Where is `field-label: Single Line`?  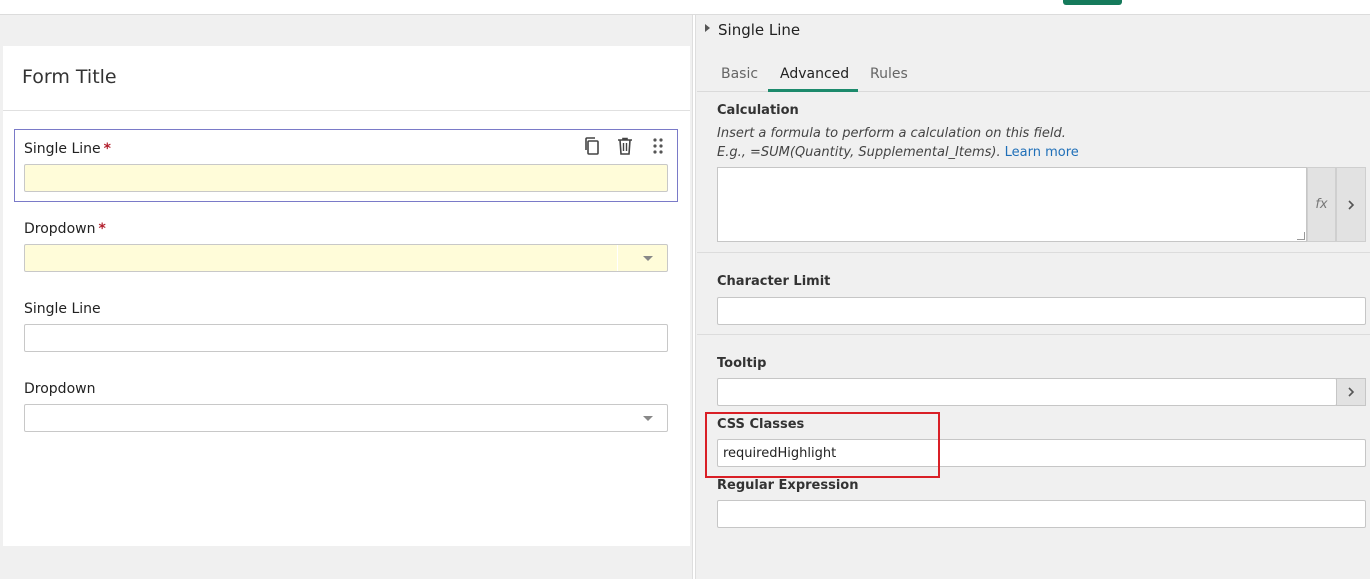
field-label: Single Line is located at coordinates (62, 309).